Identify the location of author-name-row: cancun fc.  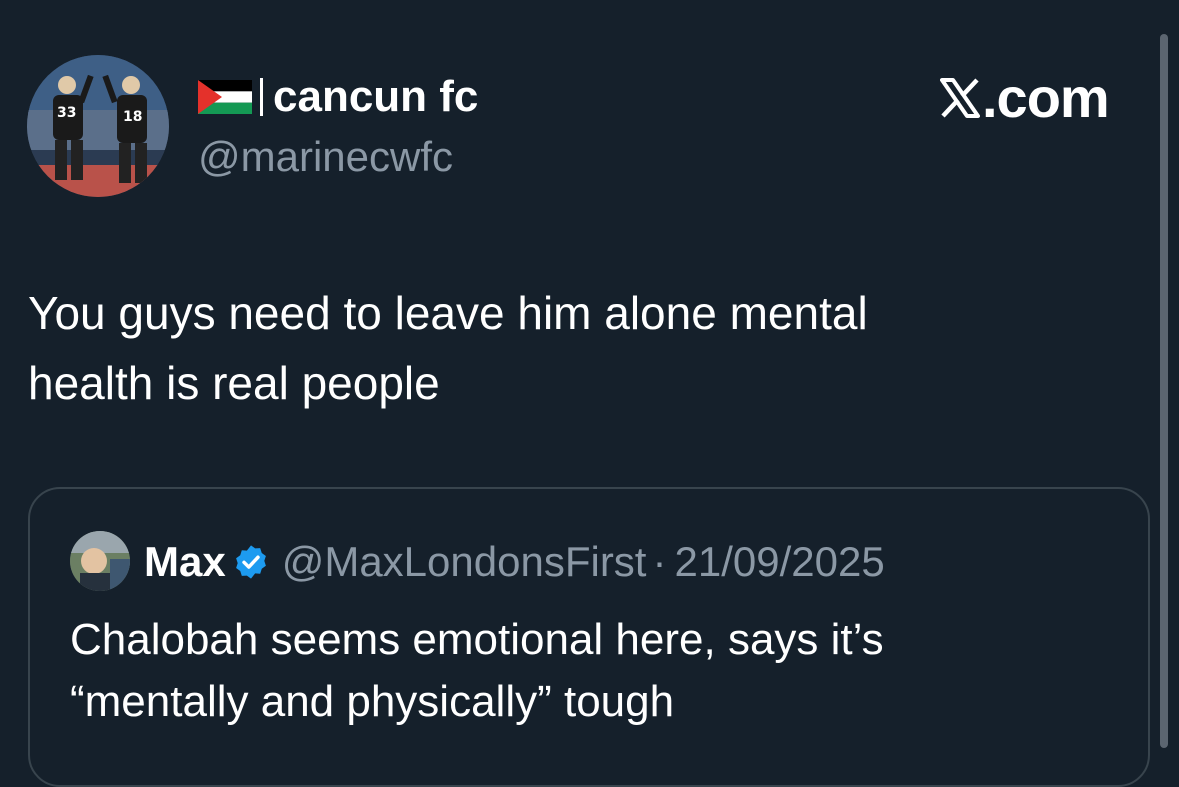
(338, 97).